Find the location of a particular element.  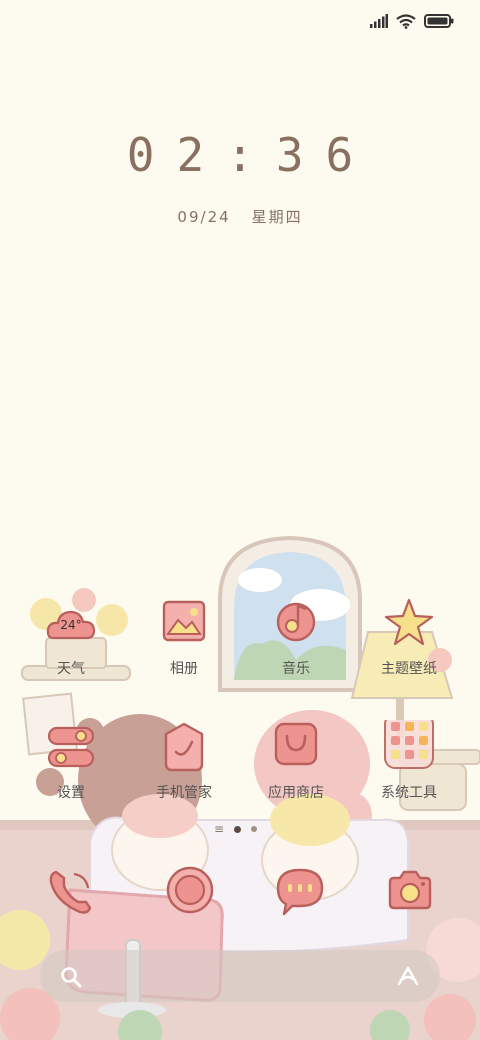

app-label: 应用商店 is located at coordinates (296, 793).